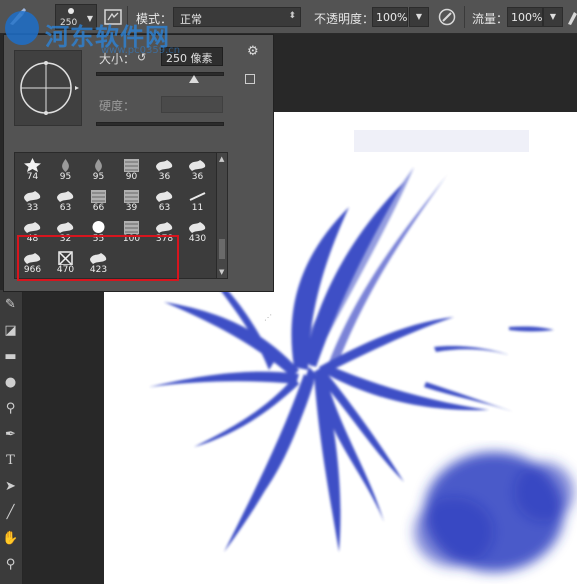 The width and height of the screenshot is (577, 584). I want to click on tools-panel: ✎ ◪ ▬ ● ⚲ ✒ T ➤ ╱ ✋ ⚲, so click(11, 437).